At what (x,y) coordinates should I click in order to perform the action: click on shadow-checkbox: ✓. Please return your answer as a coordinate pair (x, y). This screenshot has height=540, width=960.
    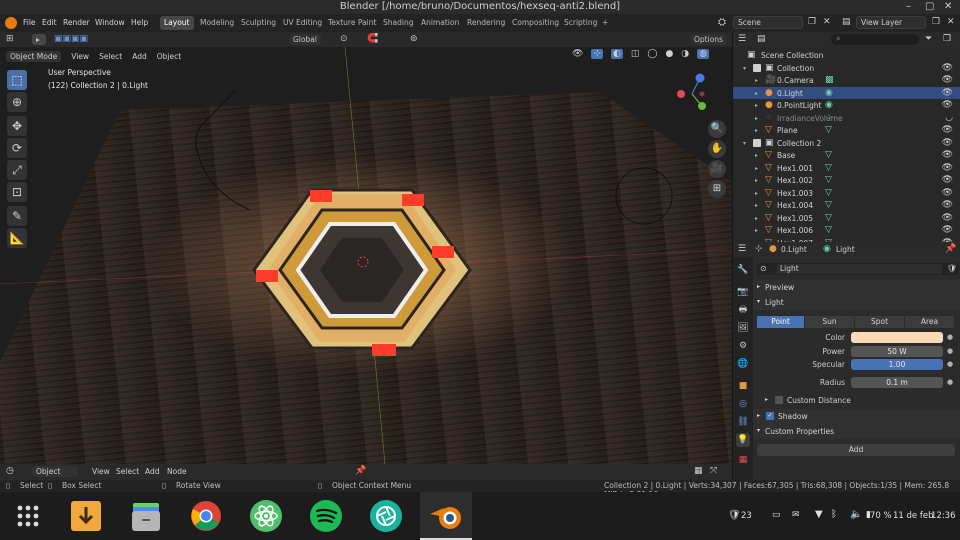
    Looking at the image, I should click on (770, 416).